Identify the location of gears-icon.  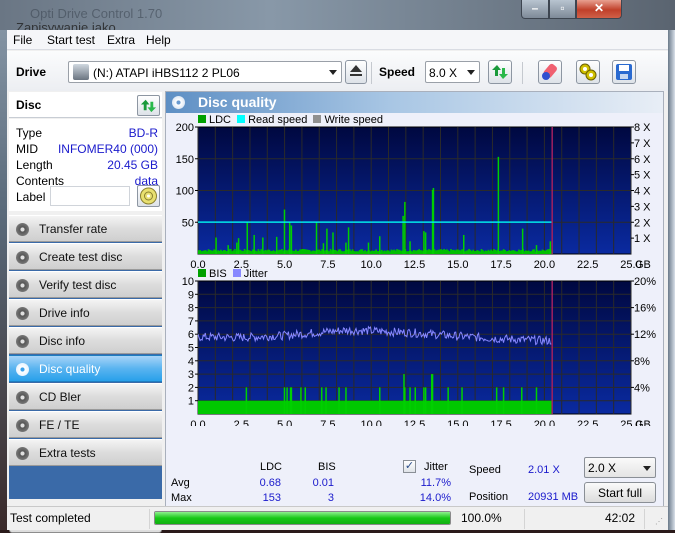
(588, 72).